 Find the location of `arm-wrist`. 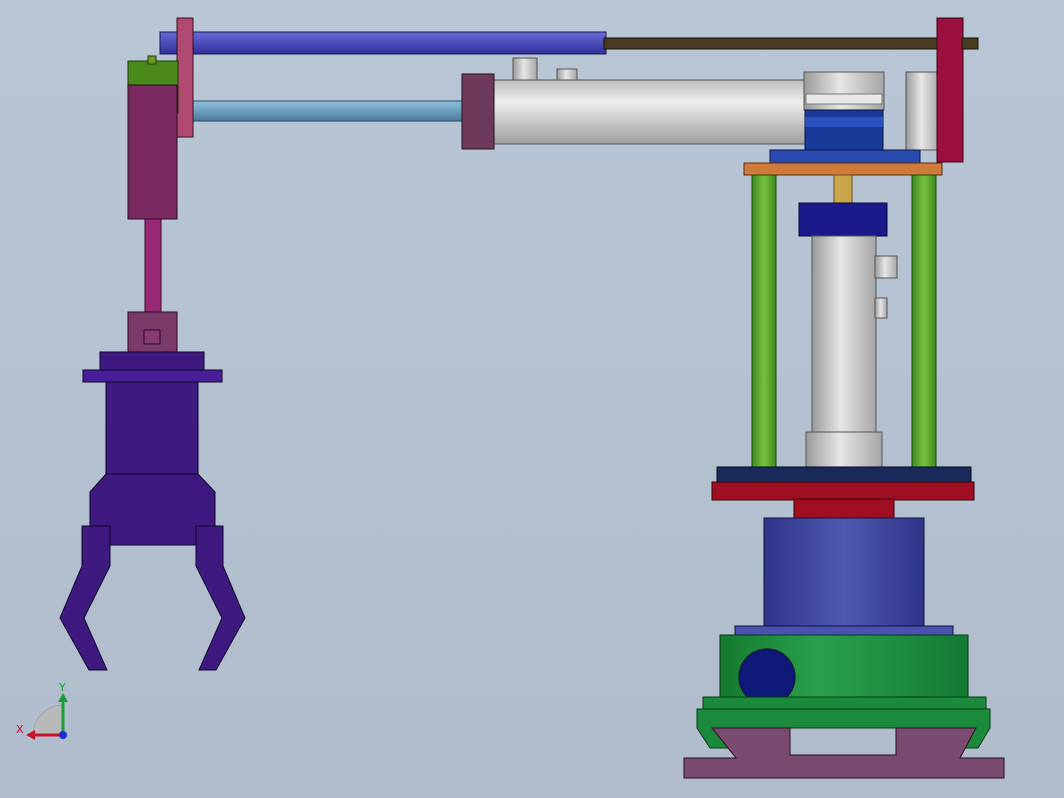

arm-wrist is located at coordinates (160, 186).